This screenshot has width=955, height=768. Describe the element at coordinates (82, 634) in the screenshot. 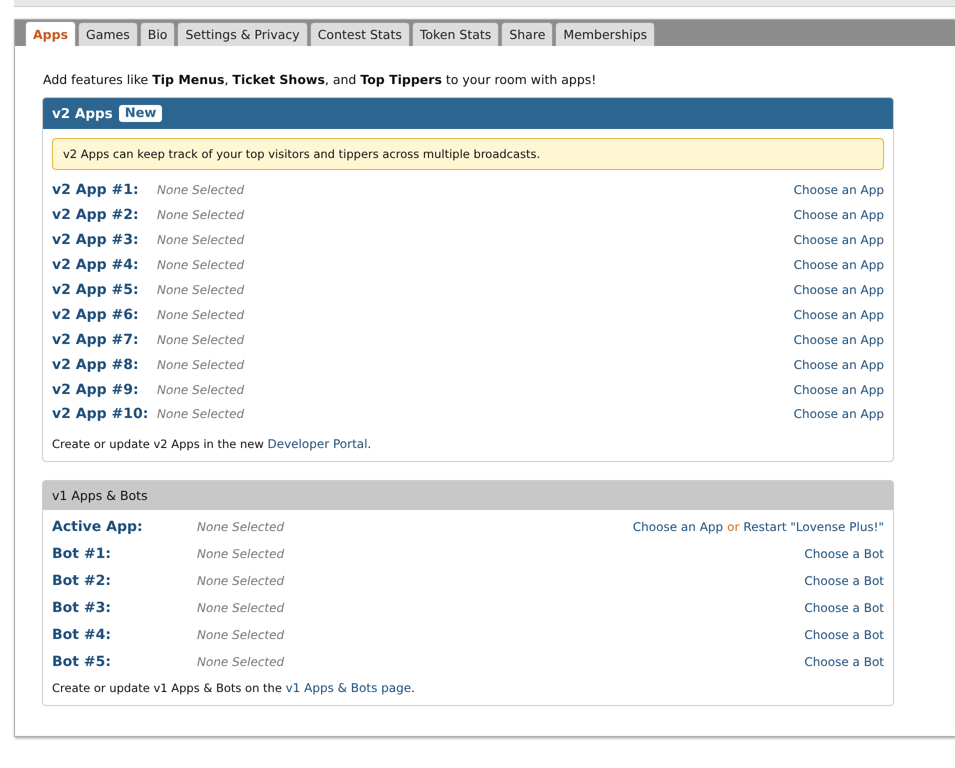

I see `slot-label: Bot #4:` at that location.